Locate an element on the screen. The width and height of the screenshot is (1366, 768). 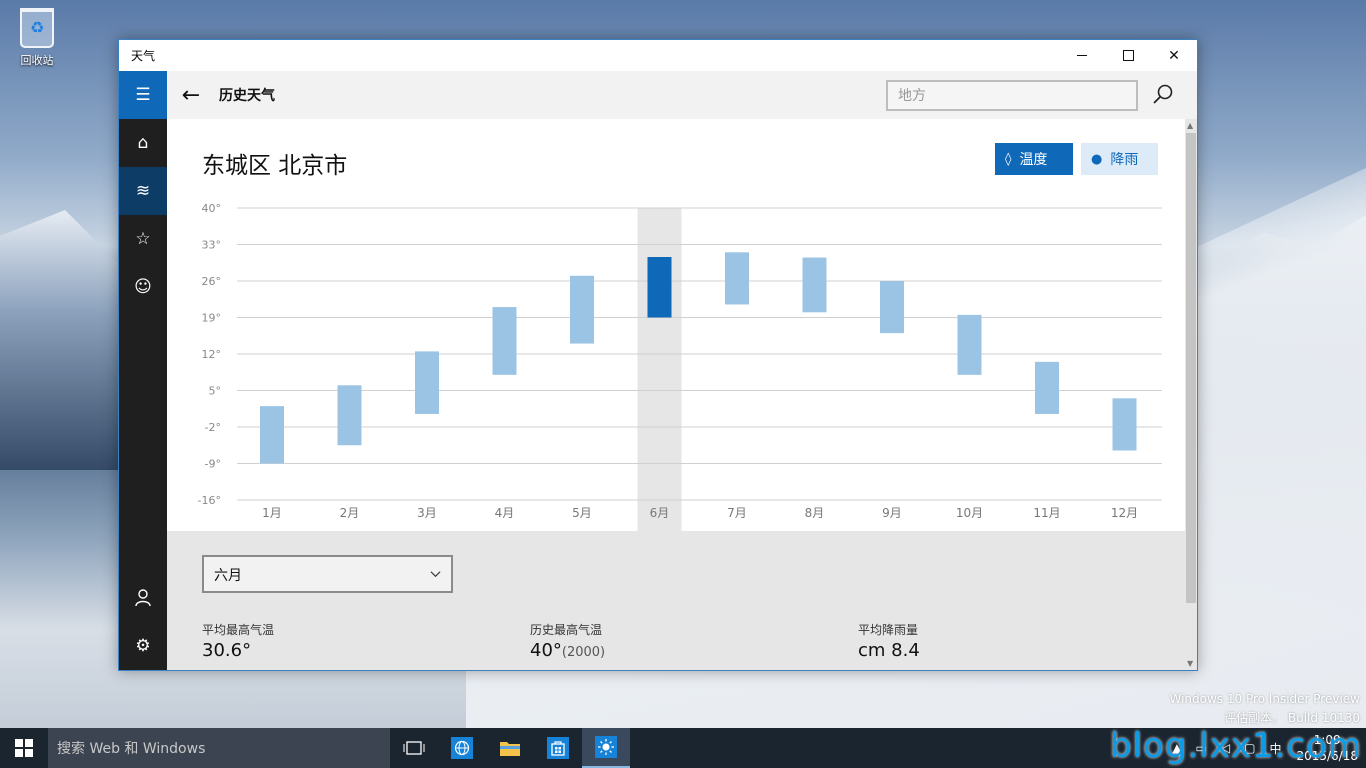
minimize-button is located at coordinates (1082, 55).